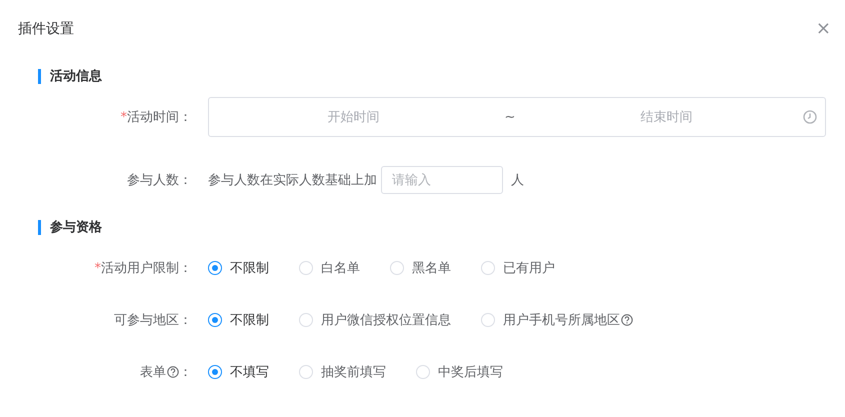  What do you see at coordinates (153, 180) in the screenshot?
I see `field-label: 参与人数` at bounding box center [153, 180].